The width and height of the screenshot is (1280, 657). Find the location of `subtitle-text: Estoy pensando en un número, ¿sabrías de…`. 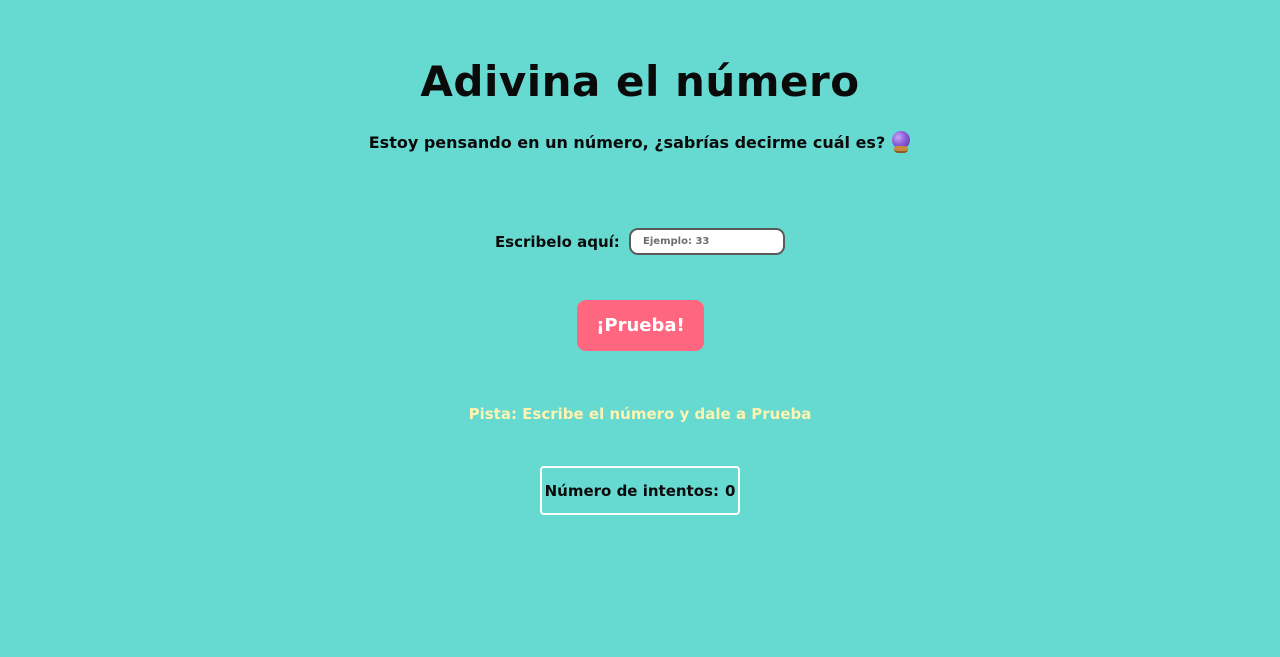

subtitle-text: Estoy pensando en un número, ¿sabrías de… is located at coordinates (627, 142).